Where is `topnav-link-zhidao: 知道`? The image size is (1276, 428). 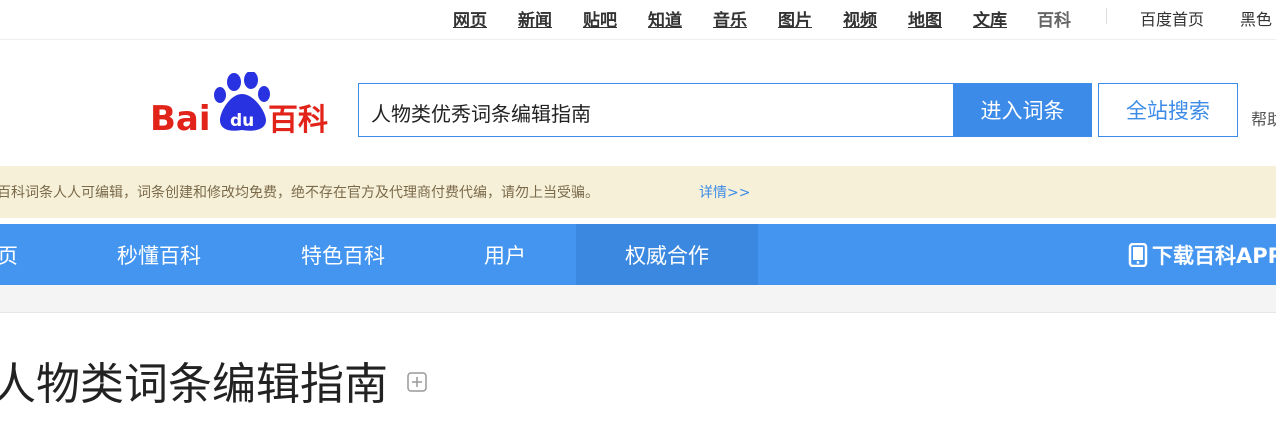 topnav-link-zhidao: 知道 is located at coordinates (665, 18).